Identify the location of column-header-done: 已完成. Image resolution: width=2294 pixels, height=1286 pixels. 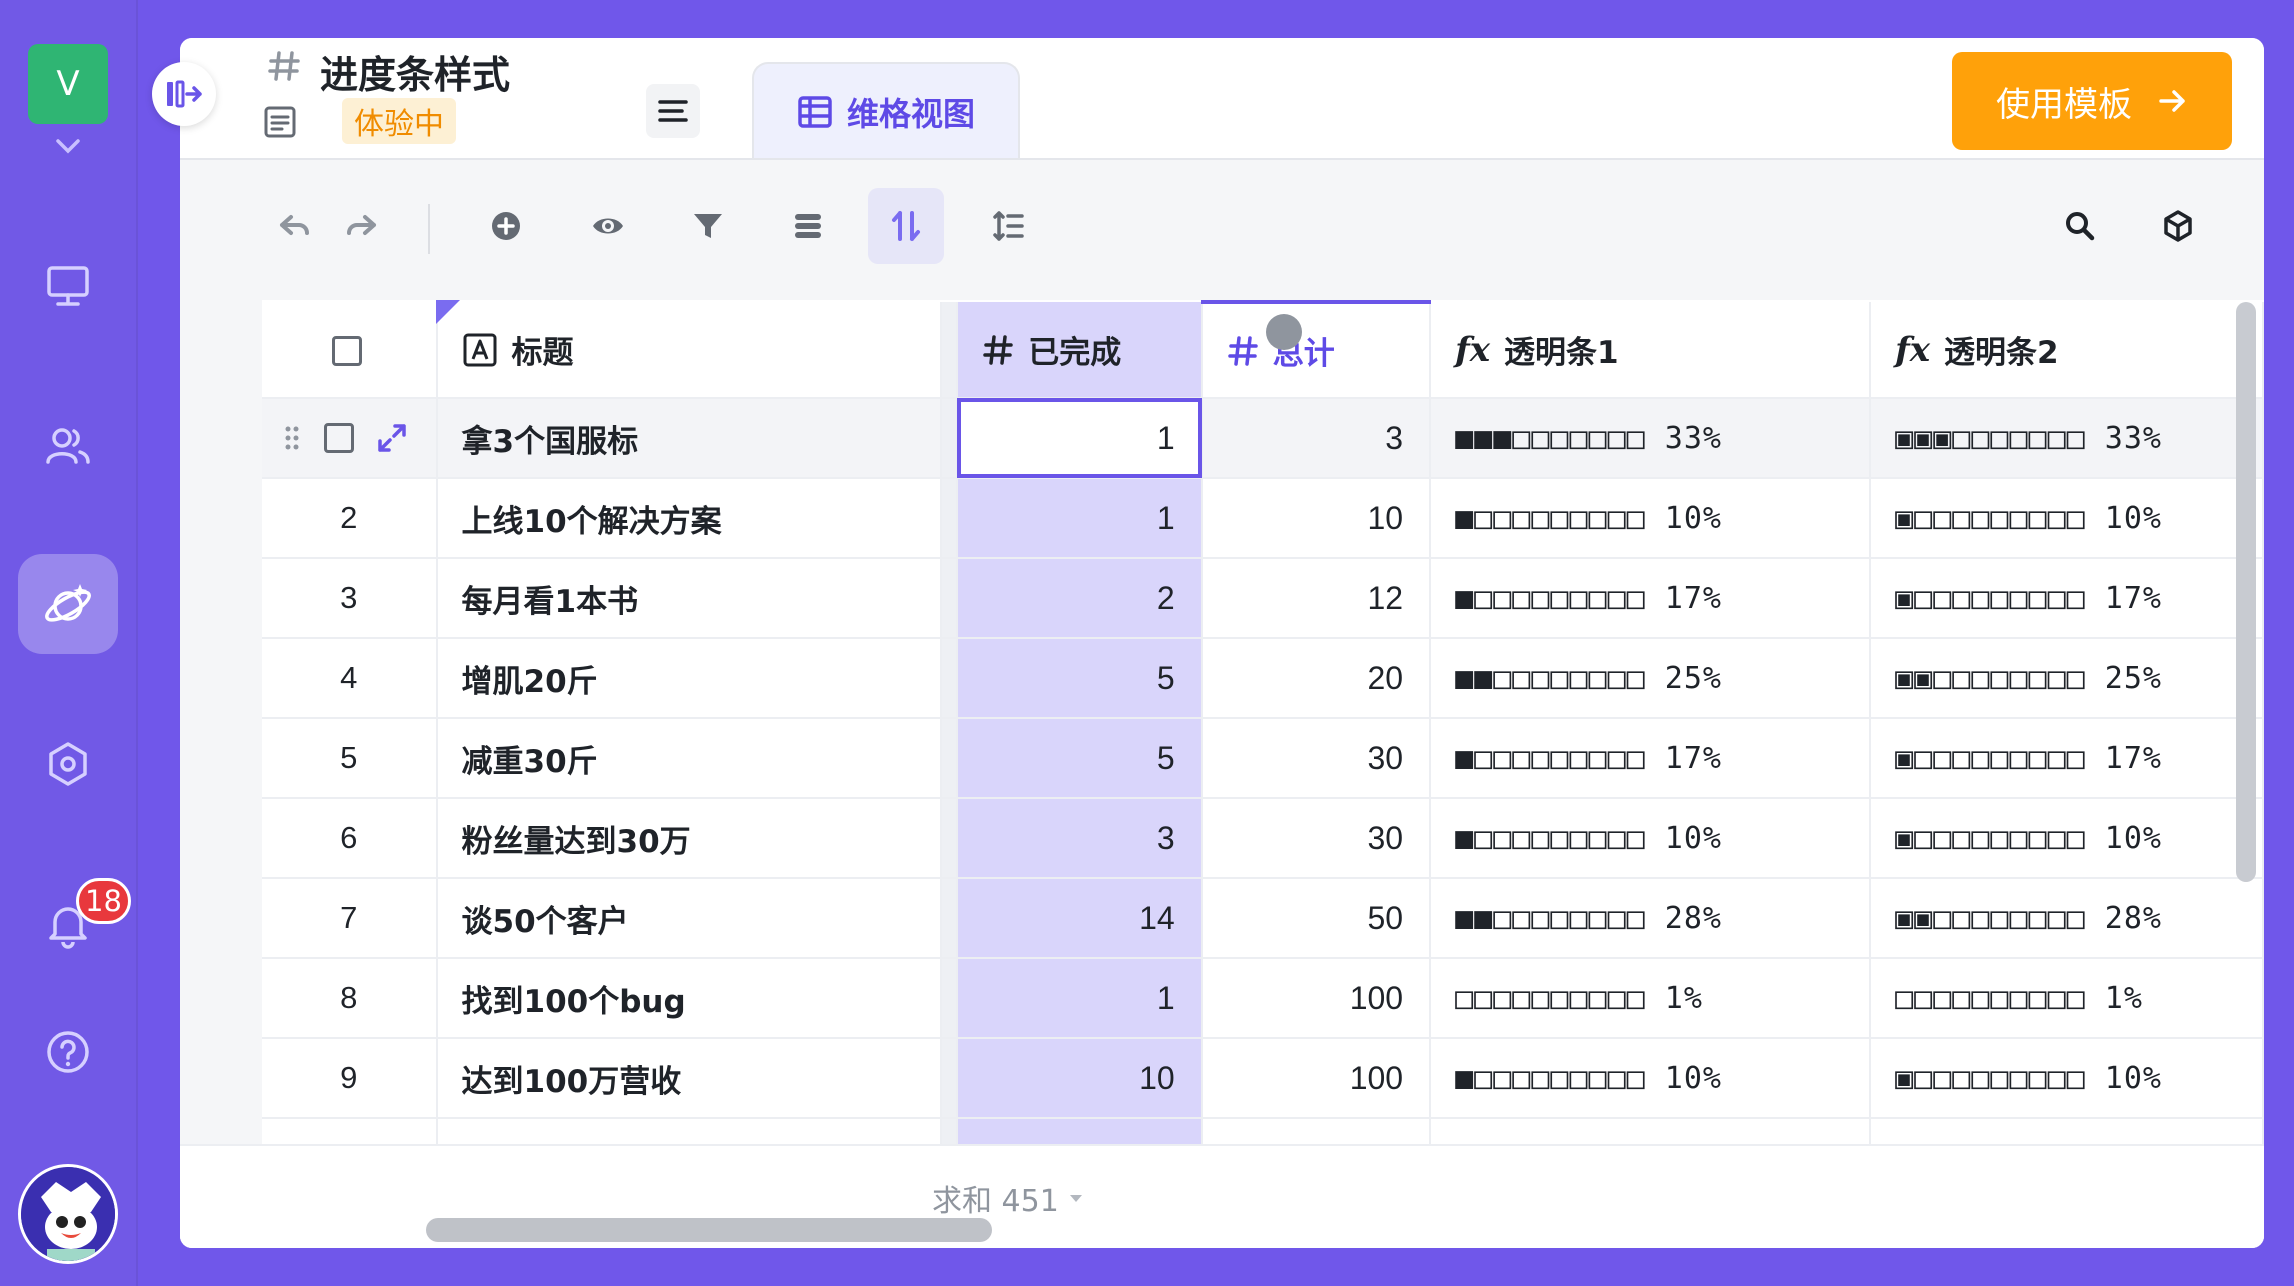
(1080, 350).